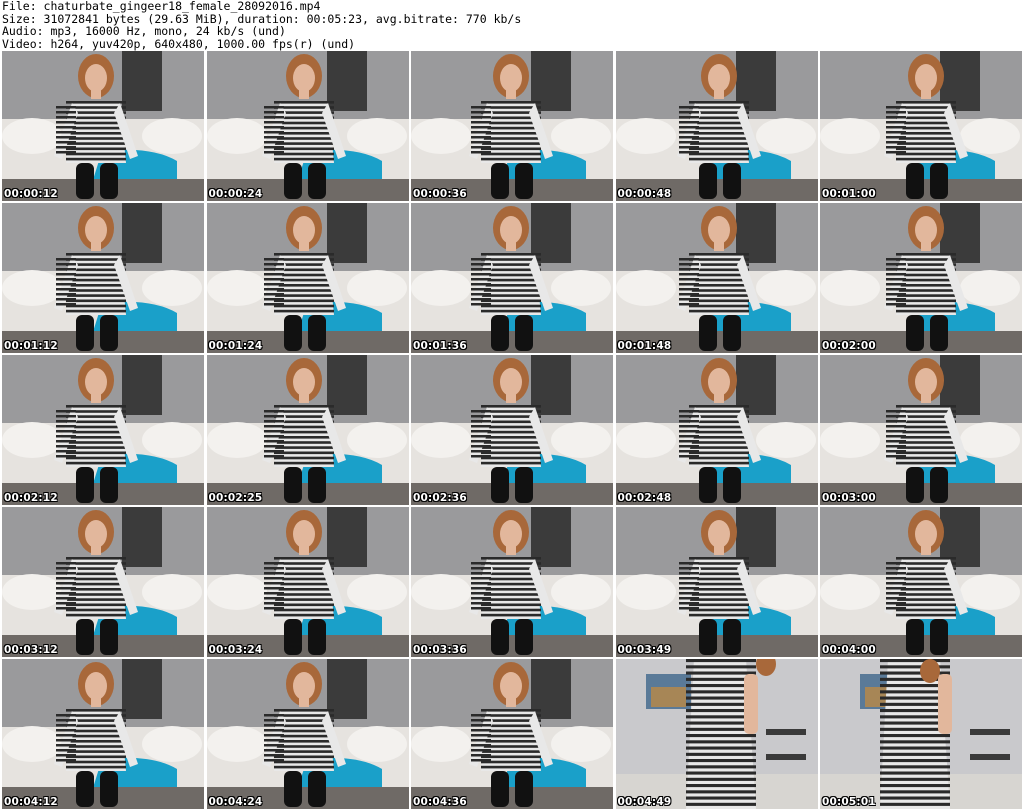 This screenshot has width=1024, height=811. I want to click on thumbnail-frame: 00:02:36, so click(512, 430).